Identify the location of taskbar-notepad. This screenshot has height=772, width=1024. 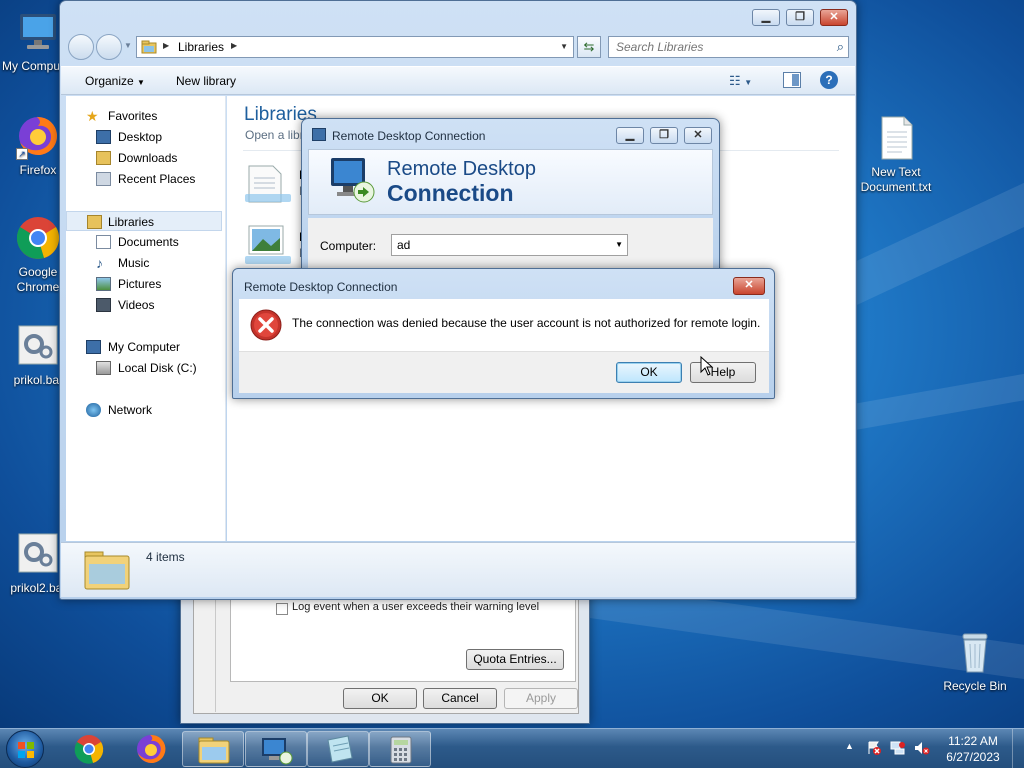
(338, 749).